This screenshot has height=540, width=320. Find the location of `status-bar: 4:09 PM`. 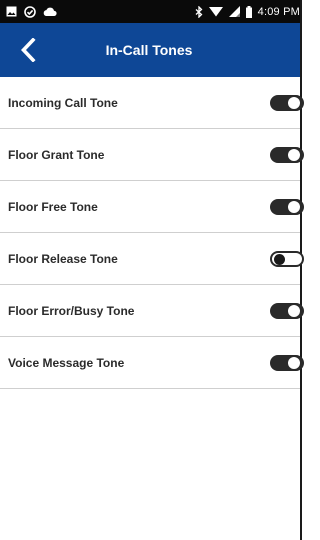

status-bar: 4:09 PM is located at coordinates (150, 11).